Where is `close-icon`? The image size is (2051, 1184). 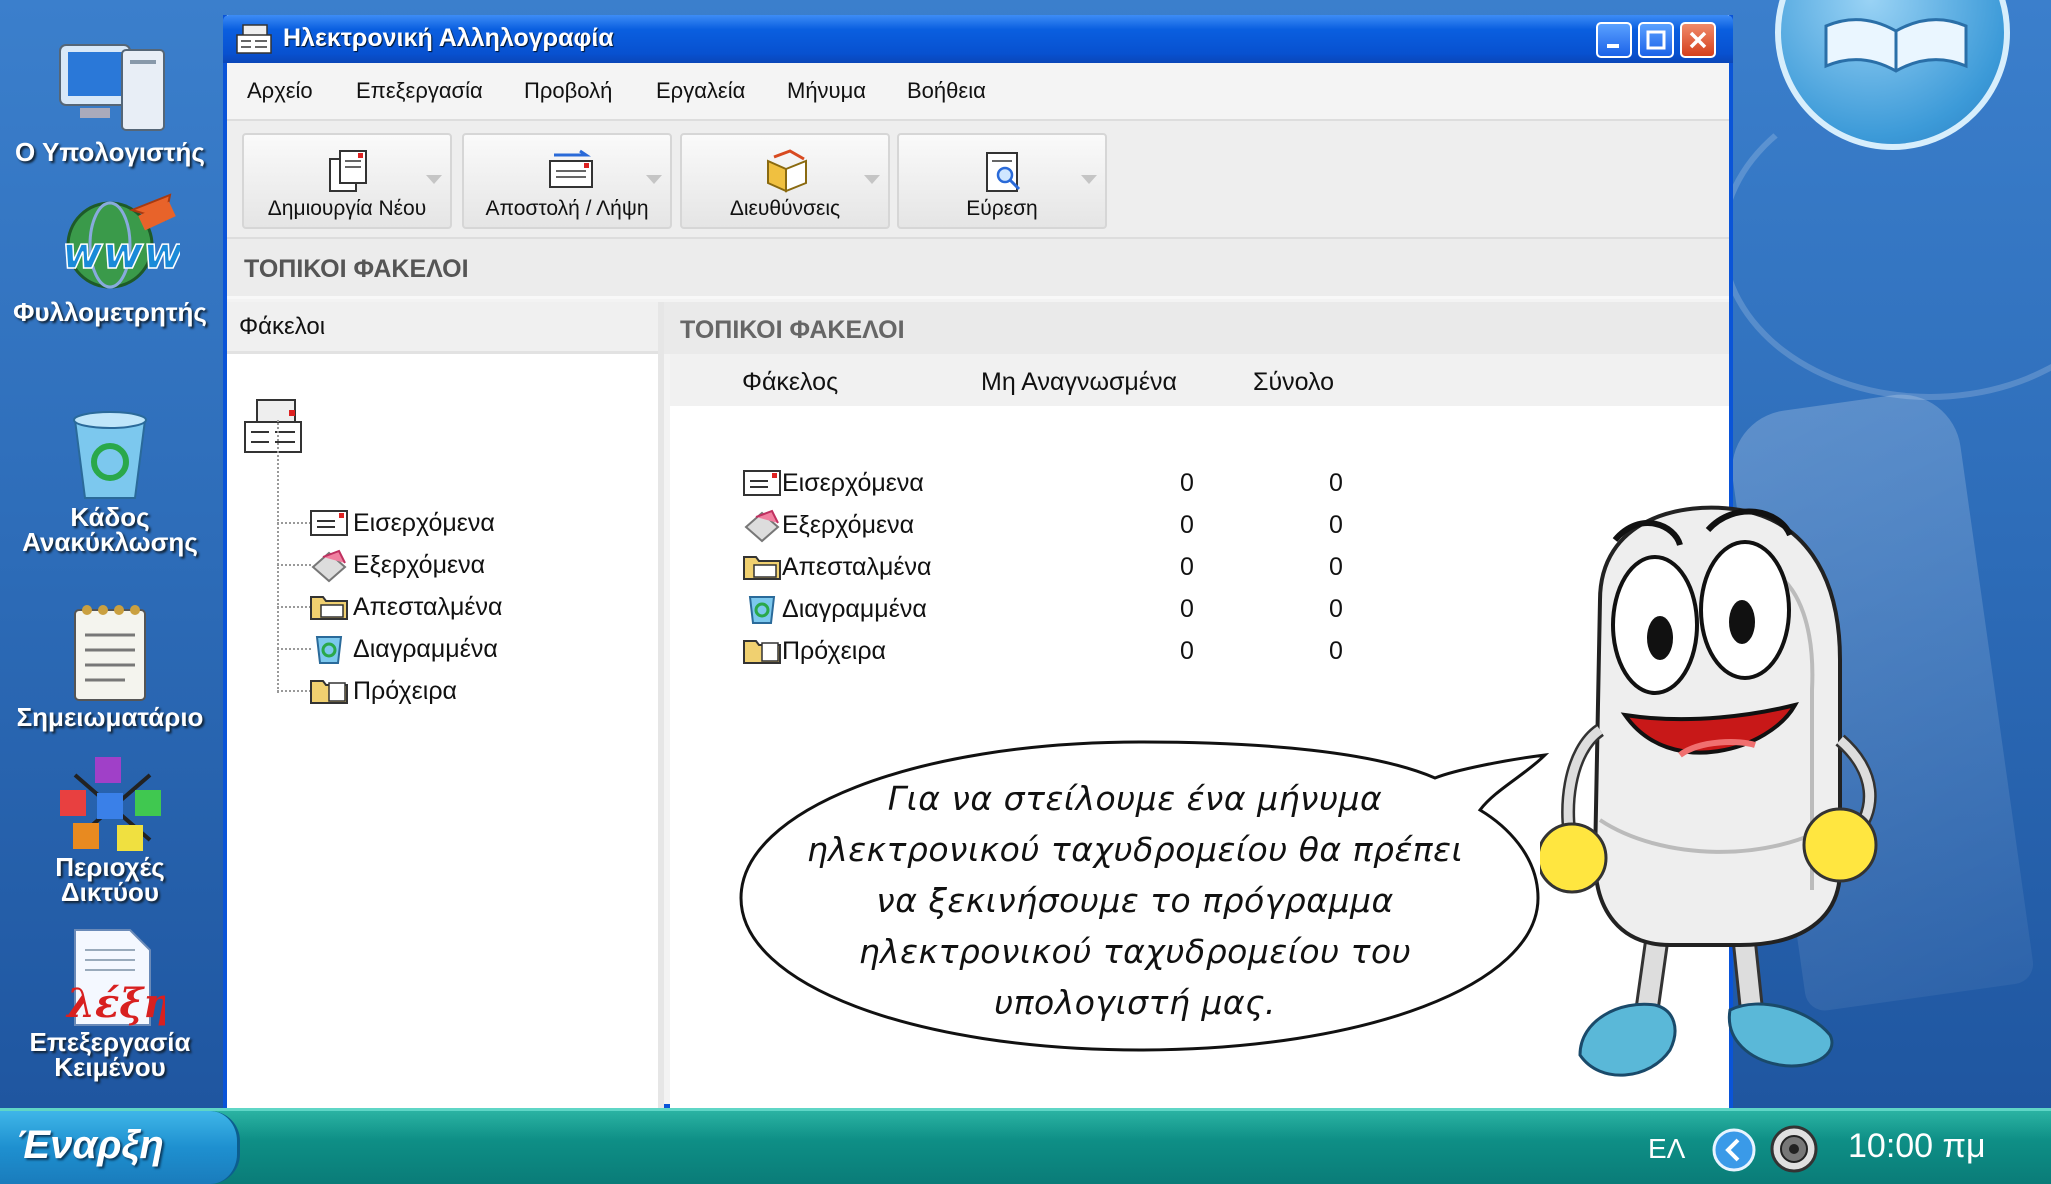 close-icon is located at coordinates (1698, 40).